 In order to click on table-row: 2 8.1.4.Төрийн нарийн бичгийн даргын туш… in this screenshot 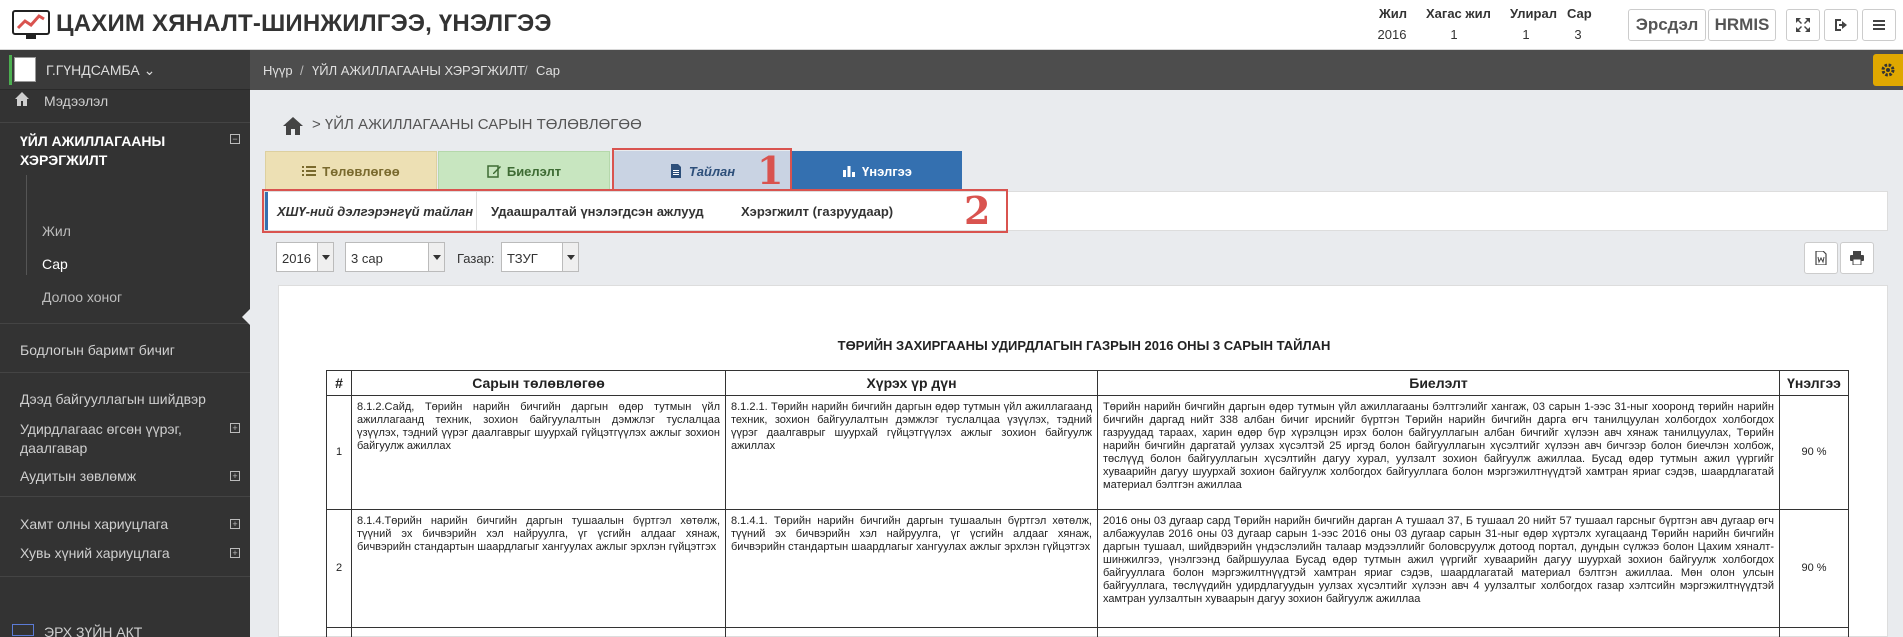, I will do `click(1087, 568)`.